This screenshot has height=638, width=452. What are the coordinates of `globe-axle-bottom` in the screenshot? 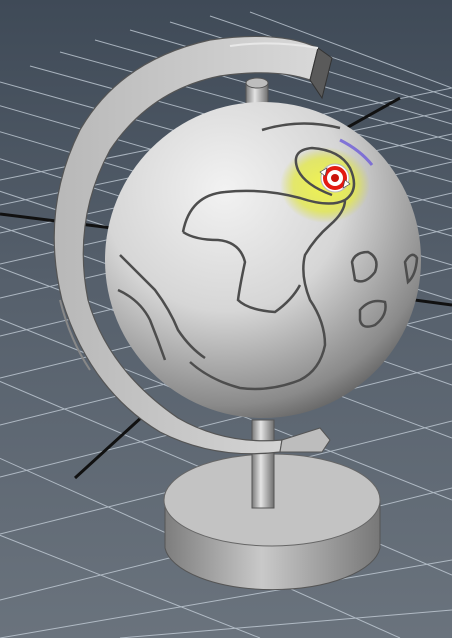 It's located at (263, 464).